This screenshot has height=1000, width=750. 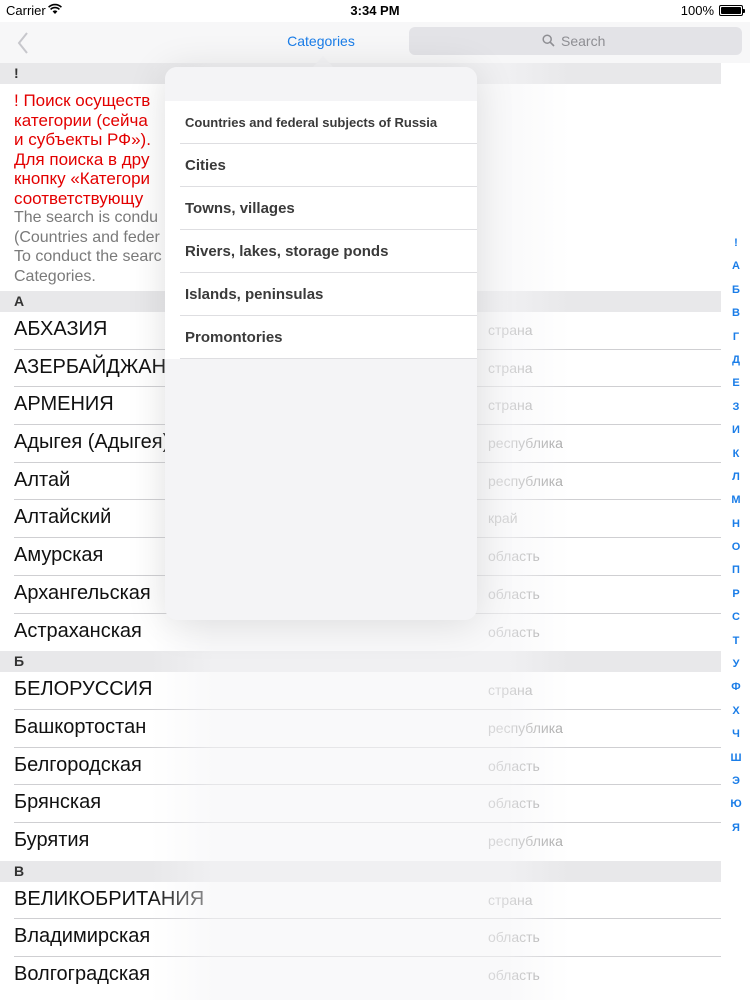 What do you see at coordinates (736, 617) in the screenshot?
I see `index-letter: С` at bounding box center [736, 617].